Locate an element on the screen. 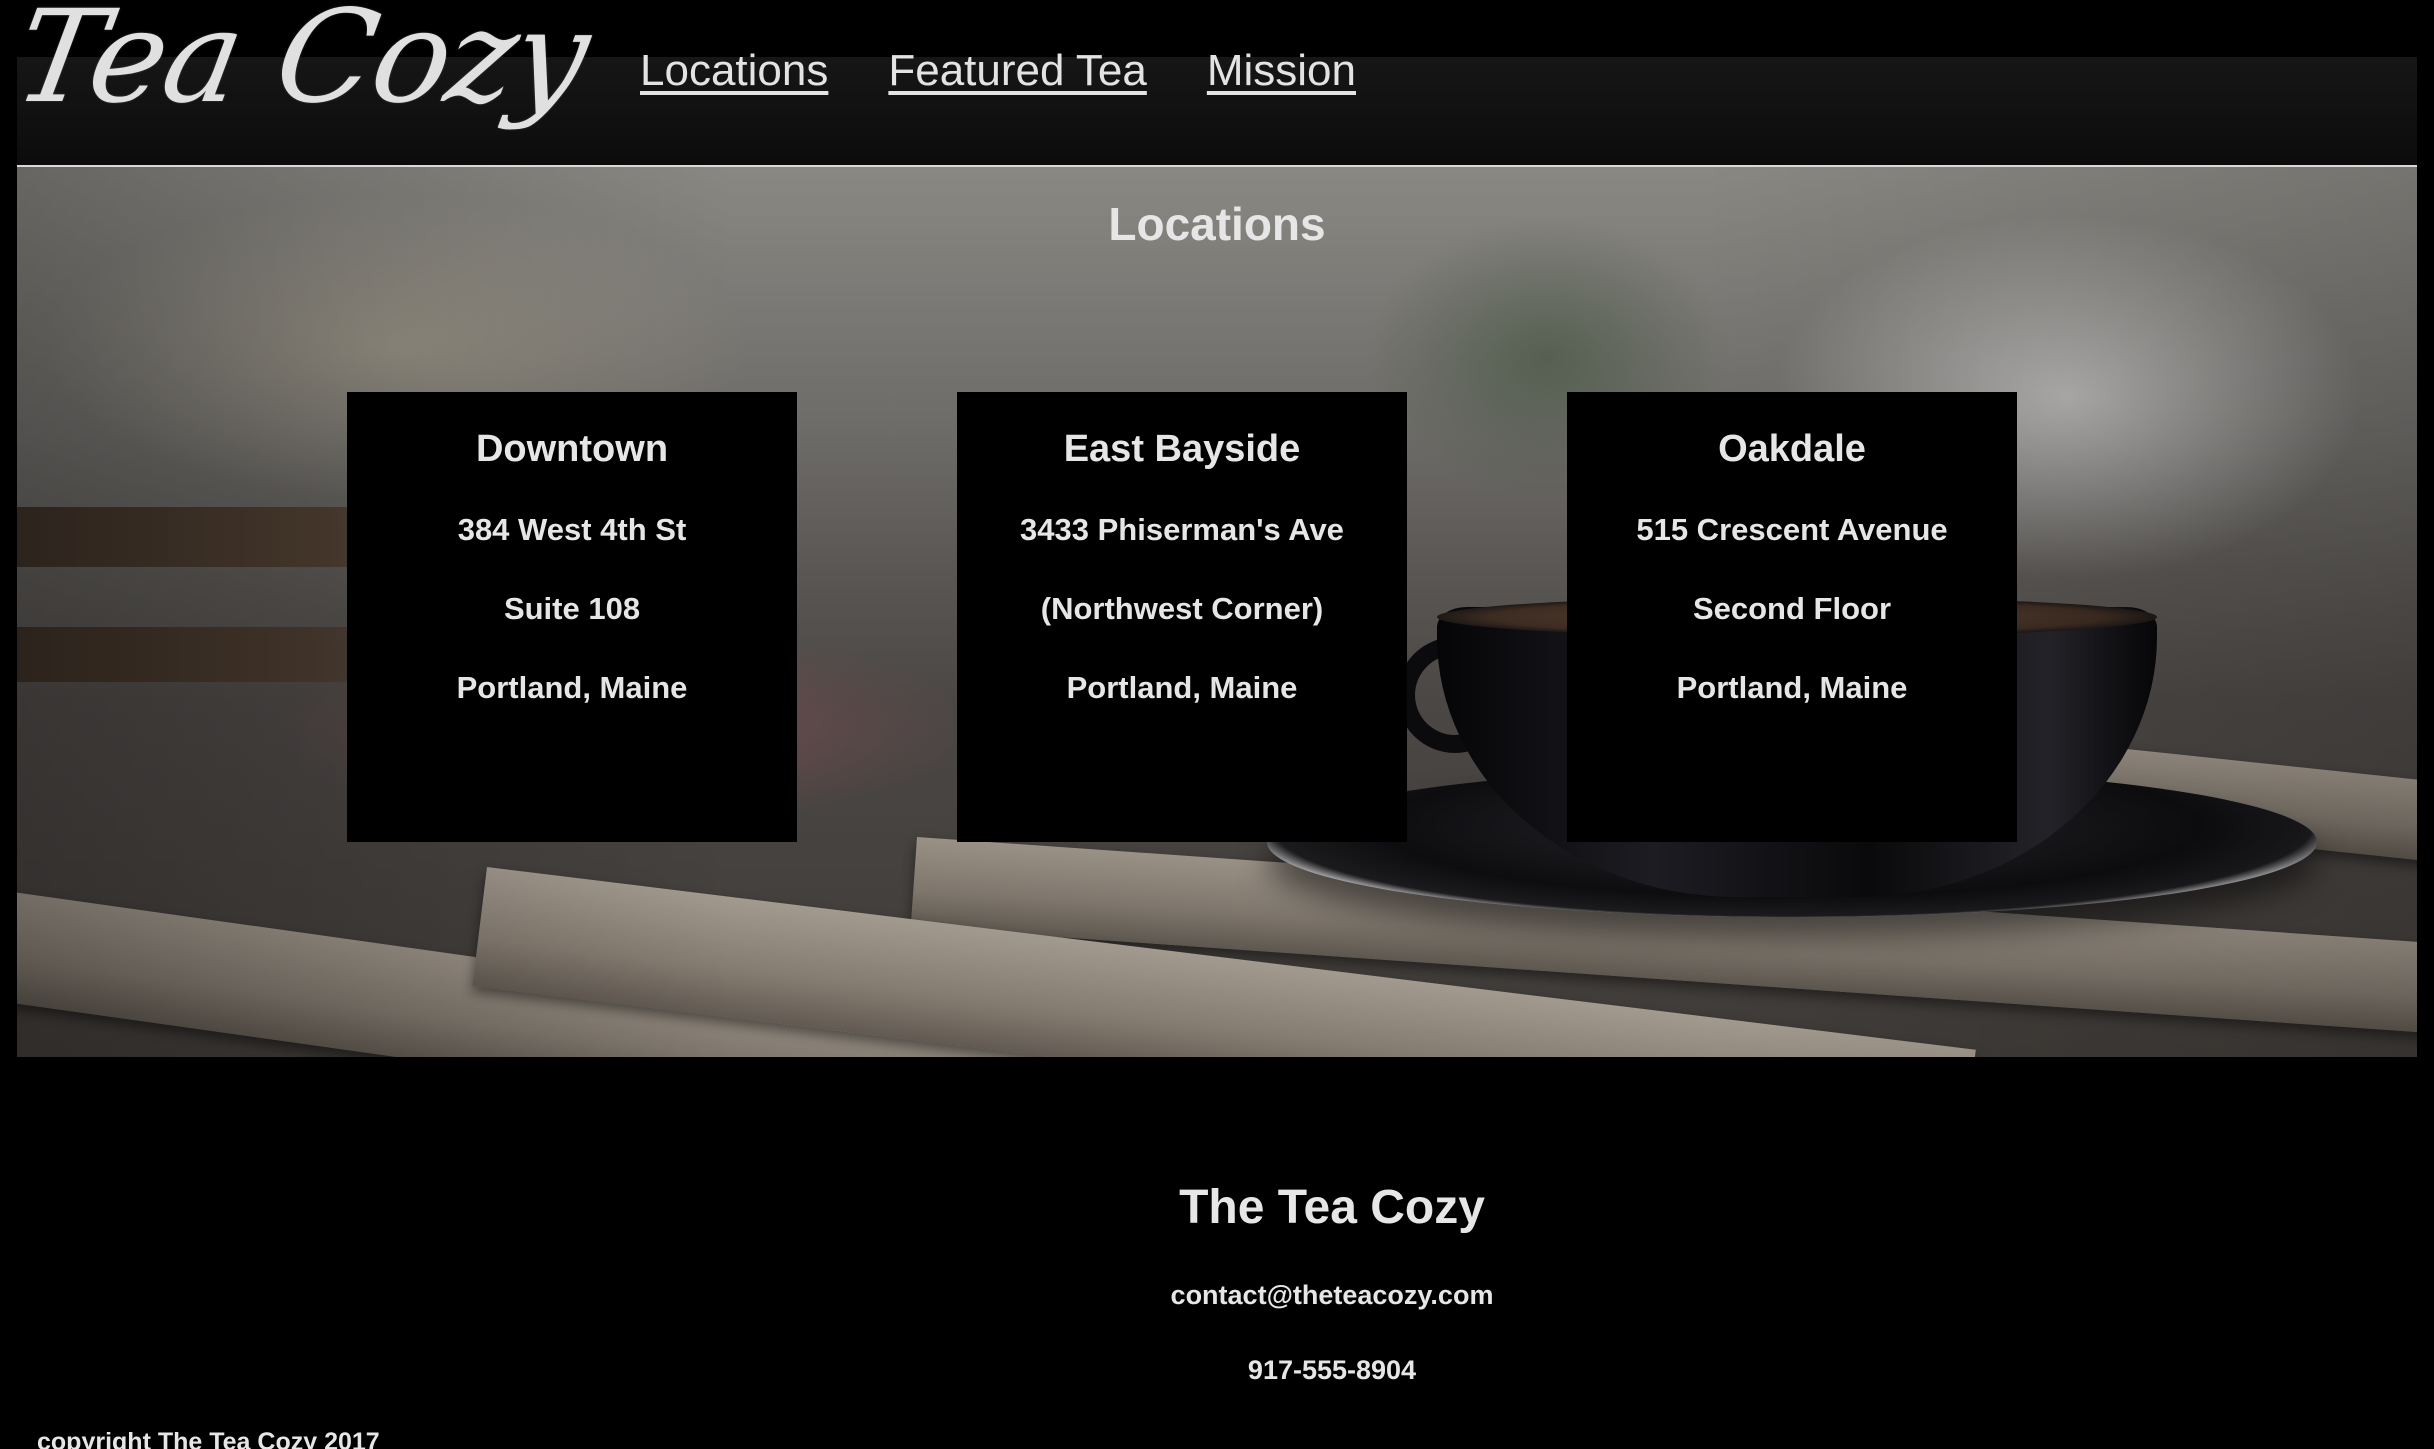 The width and height of the screenshot is (2434, 1449). contact-phone: 917-555-8904 is located at coordinates (1332, 1370).